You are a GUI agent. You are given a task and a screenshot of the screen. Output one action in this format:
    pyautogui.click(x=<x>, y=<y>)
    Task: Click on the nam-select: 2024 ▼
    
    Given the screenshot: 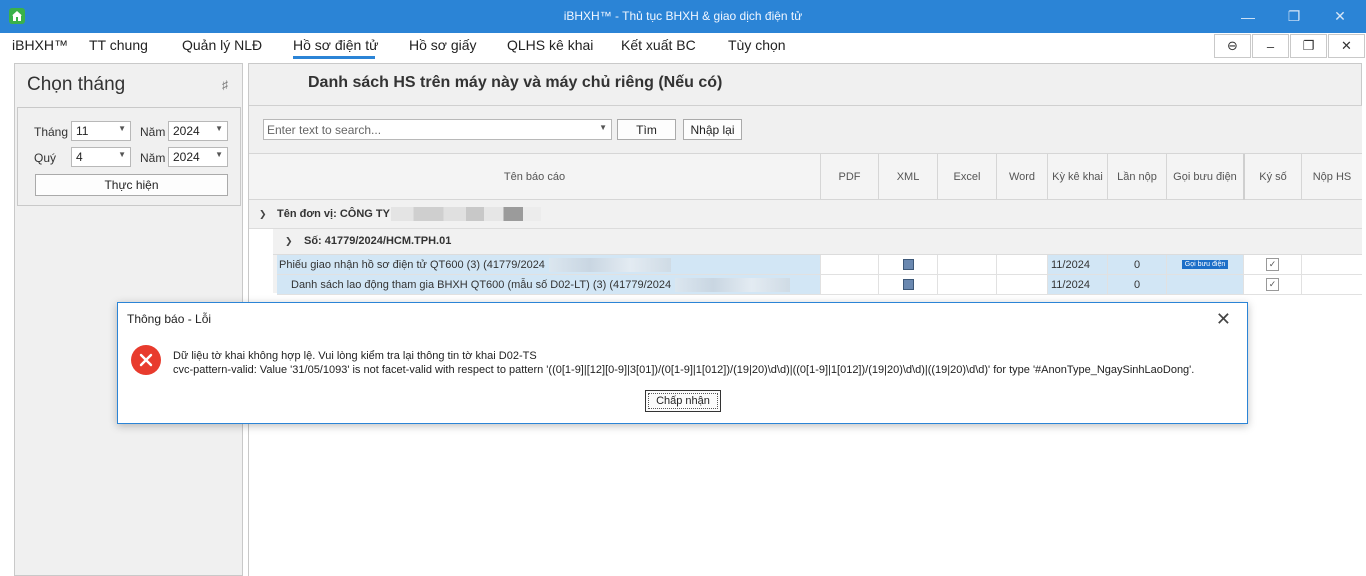 What is the action you would take?
    pyautogui.click(x=198, y=131)
    